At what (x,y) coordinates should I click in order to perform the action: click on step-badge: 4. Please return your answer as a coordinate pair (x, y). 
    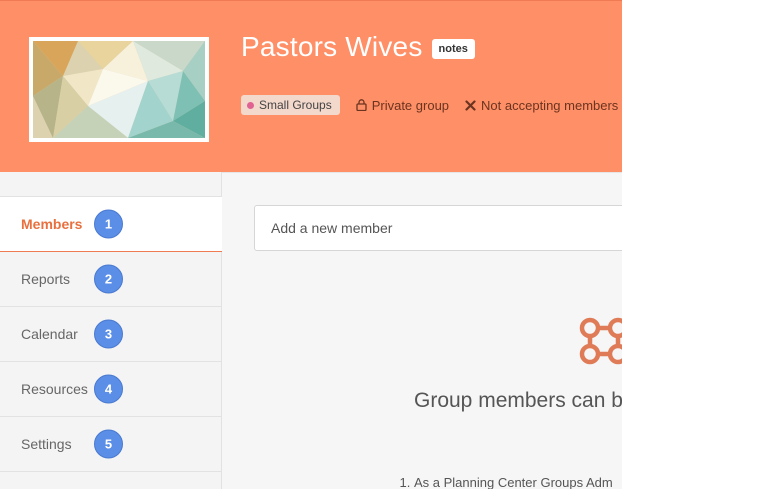
    Looking at the image, I should click on (108, 389).